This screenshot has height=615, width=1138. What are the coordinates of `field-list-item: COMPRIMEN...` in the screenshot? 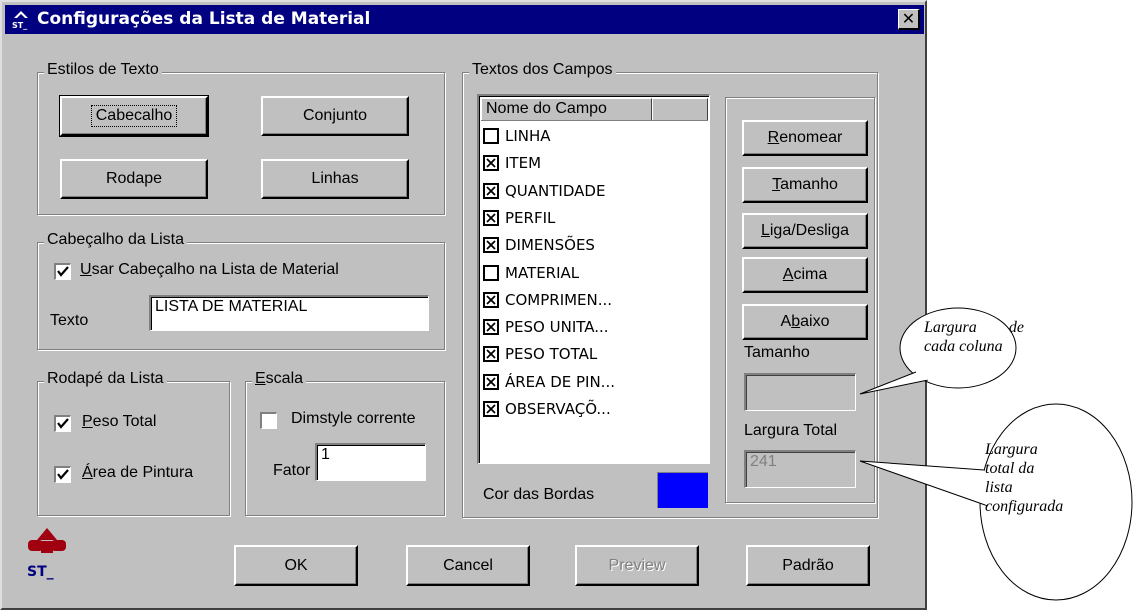 It's located at (593, 301).